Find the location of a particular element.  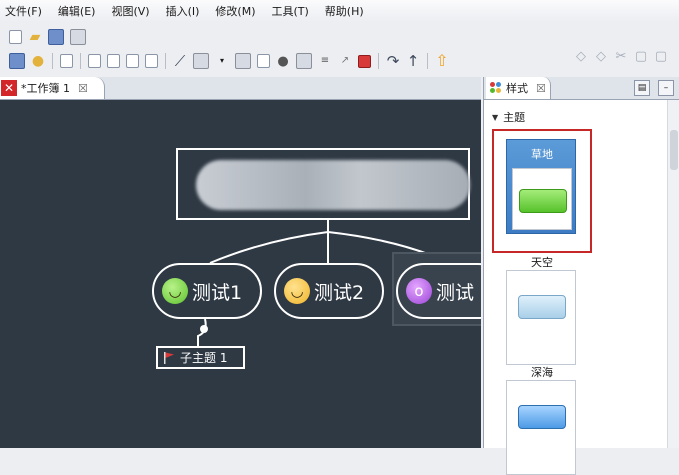

surprised-icon: o is located at coordinates (419, 291).